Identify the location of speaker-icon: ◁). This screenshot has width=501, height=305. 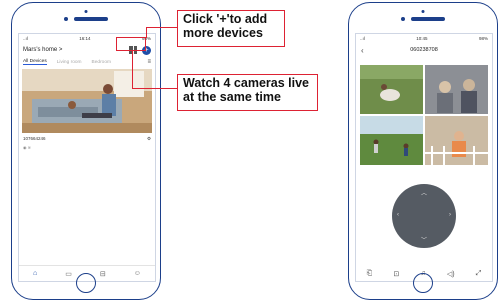
(451, 274).